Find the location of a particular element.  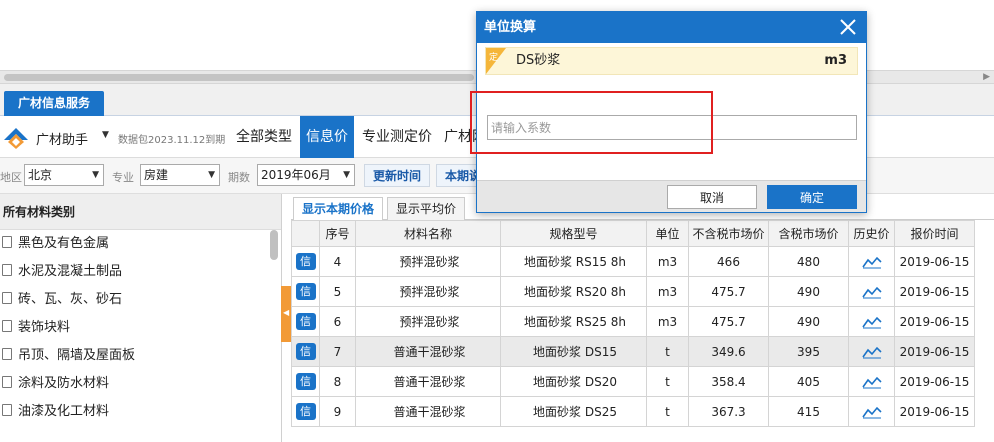

tab-average-price: 显示平均价 is located at coordinates (426, 208).